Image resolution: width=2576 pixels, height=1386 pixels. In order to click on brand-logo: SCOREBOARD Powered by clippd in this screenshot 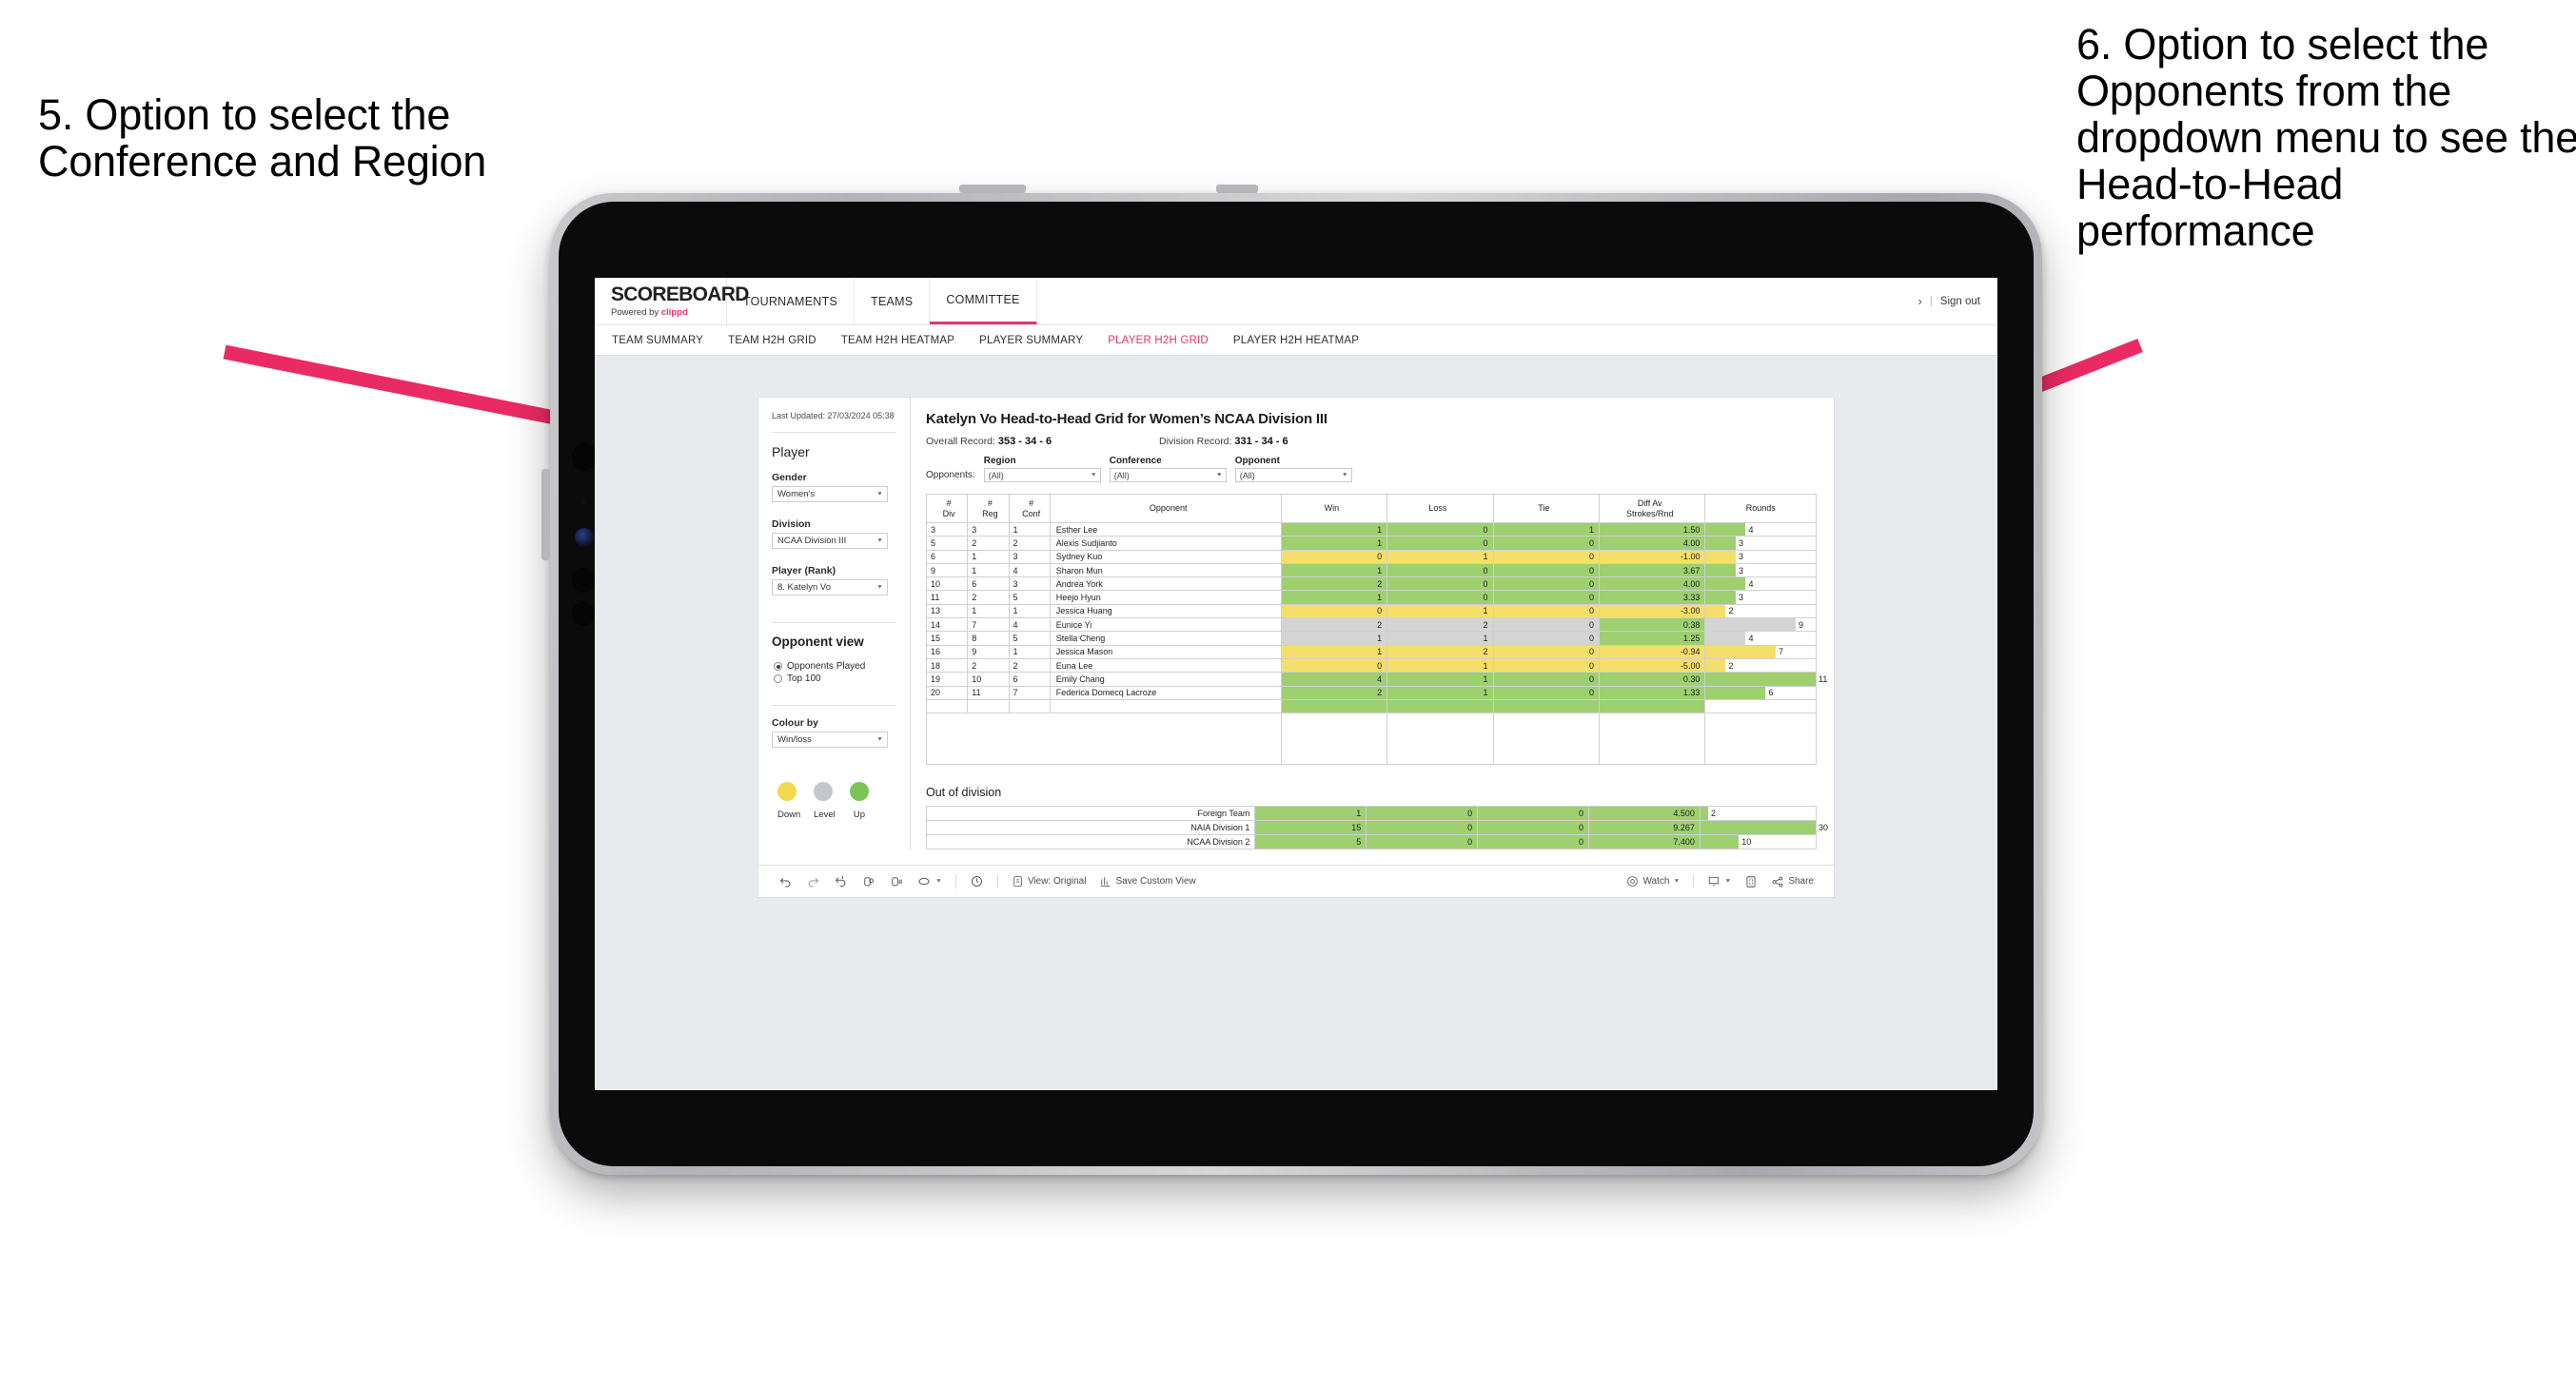, I will do `click(672, 301)`.